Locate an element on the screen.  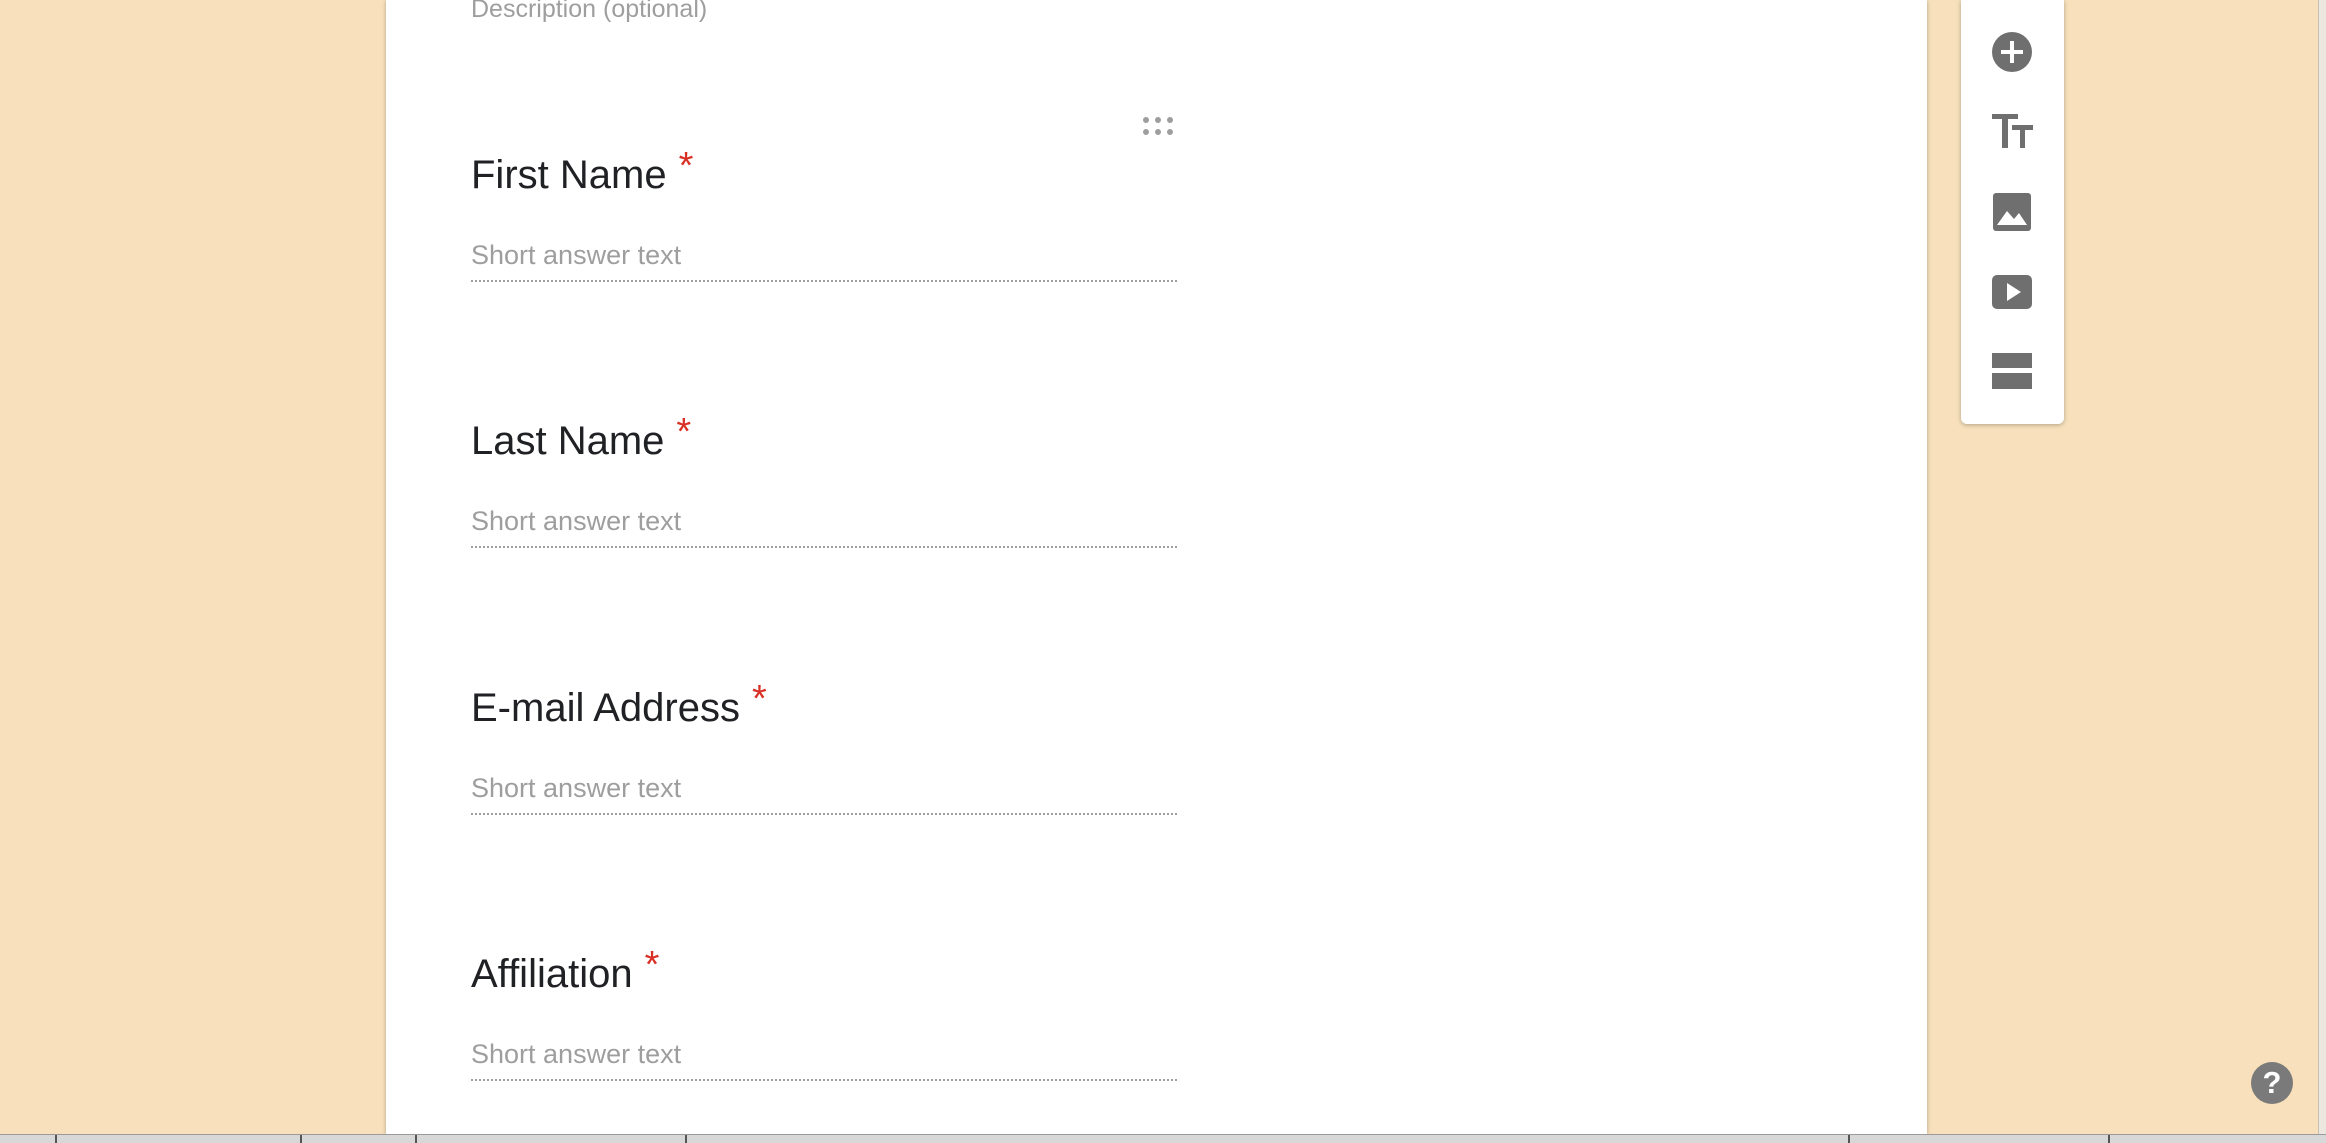
question-title: E-mail Address * is located at coordinates (619, 706).